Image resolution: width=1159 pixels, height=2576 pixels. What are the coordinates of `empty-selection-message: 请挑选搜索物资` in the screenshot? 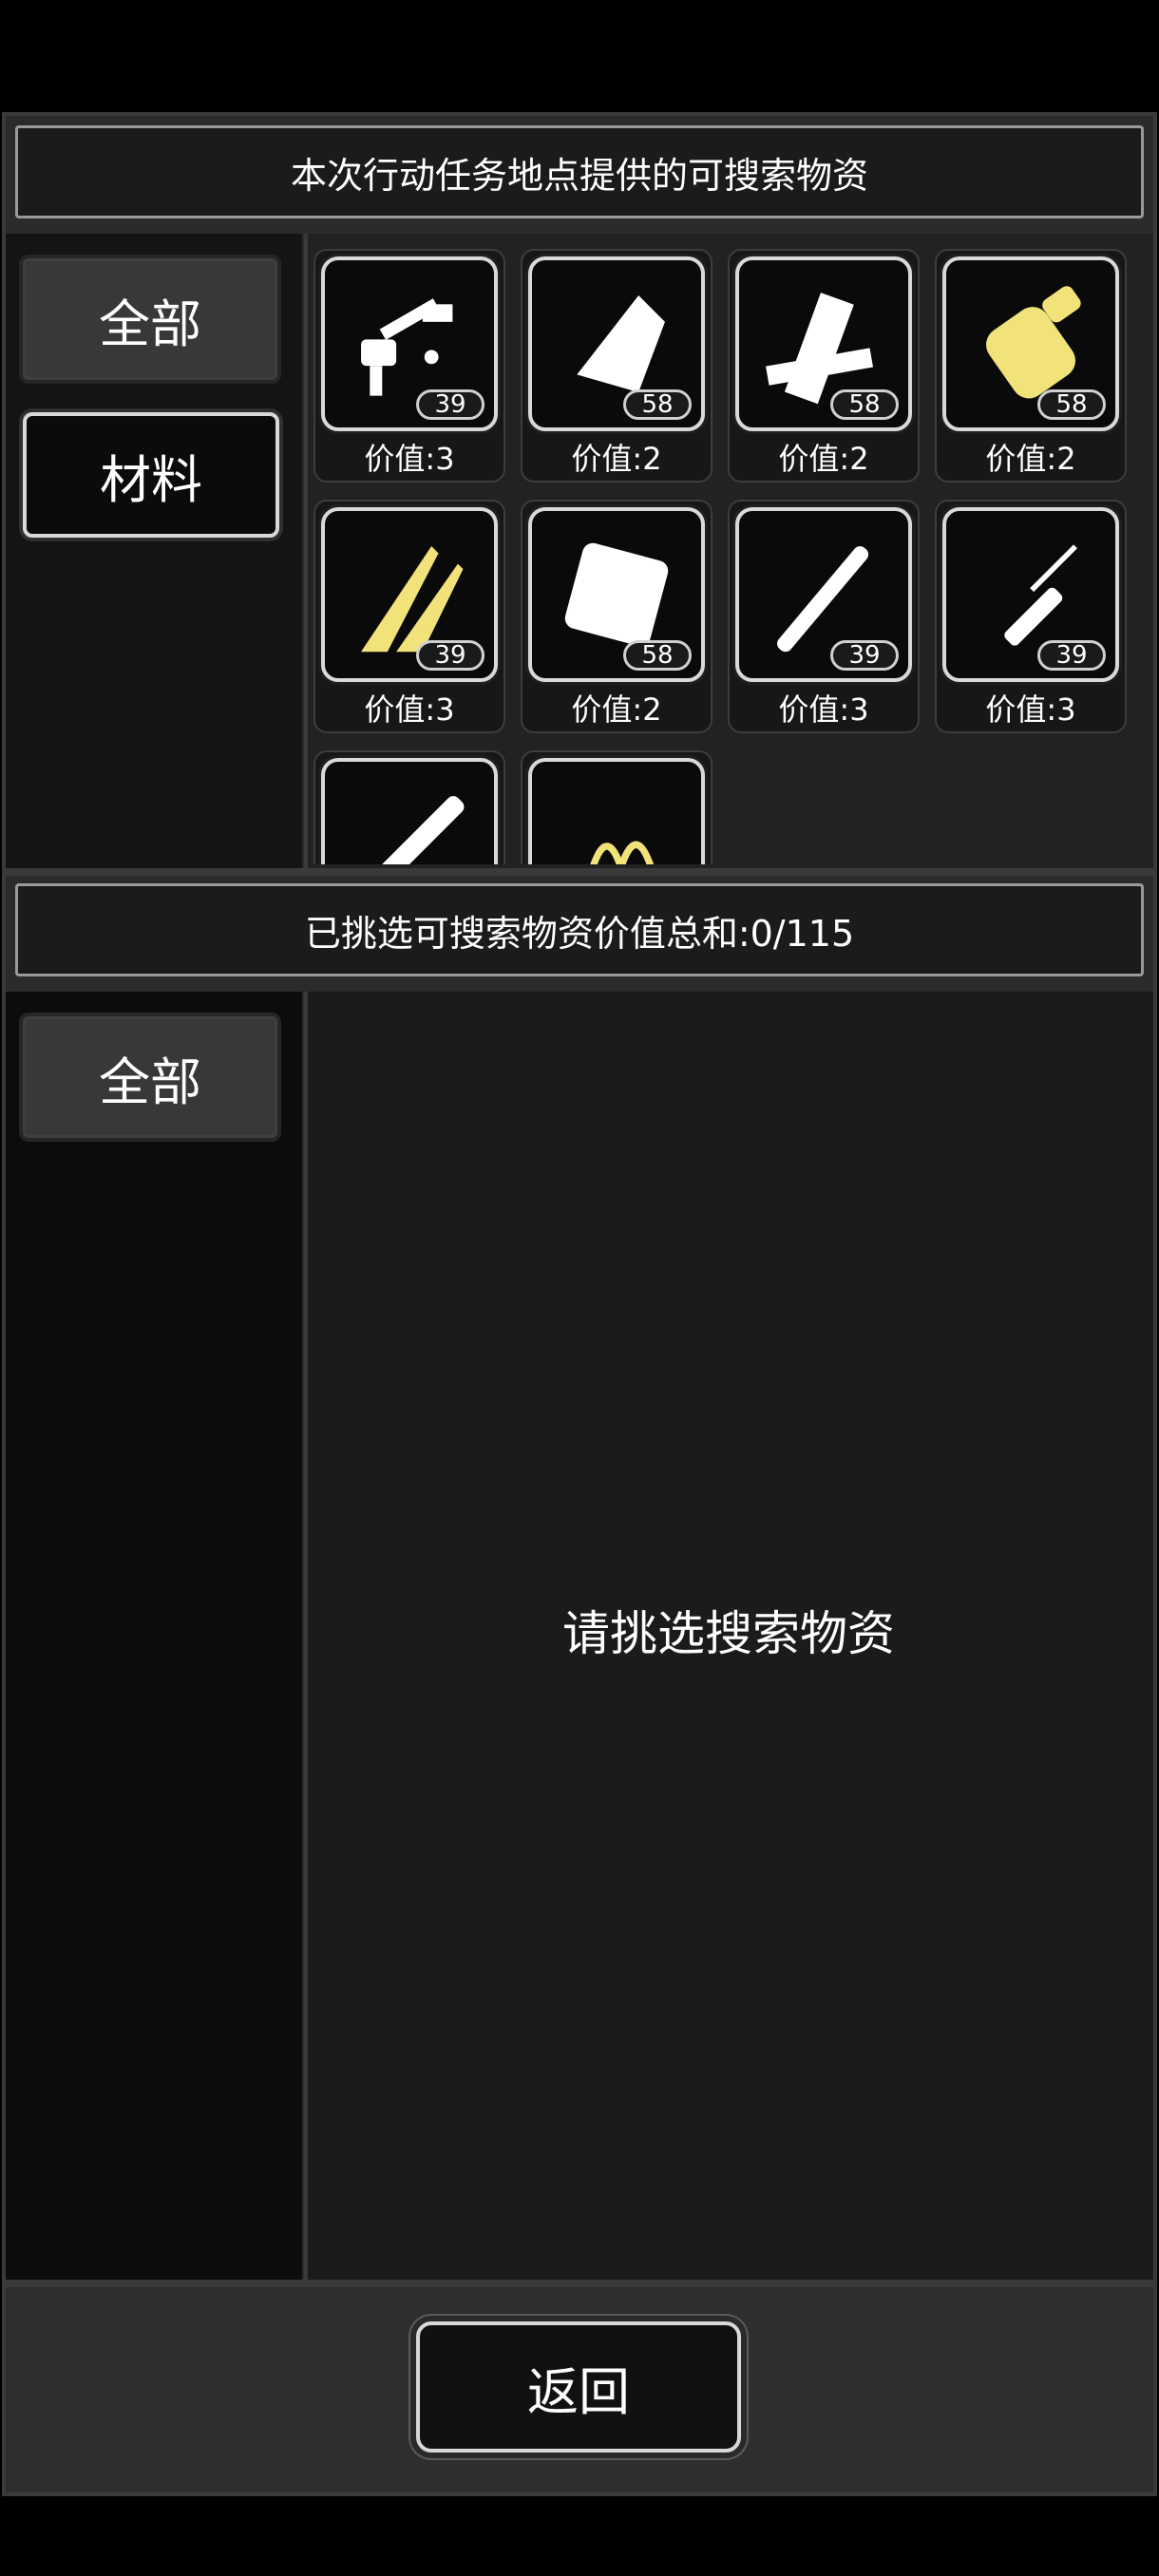 It's located at (728, 1633).